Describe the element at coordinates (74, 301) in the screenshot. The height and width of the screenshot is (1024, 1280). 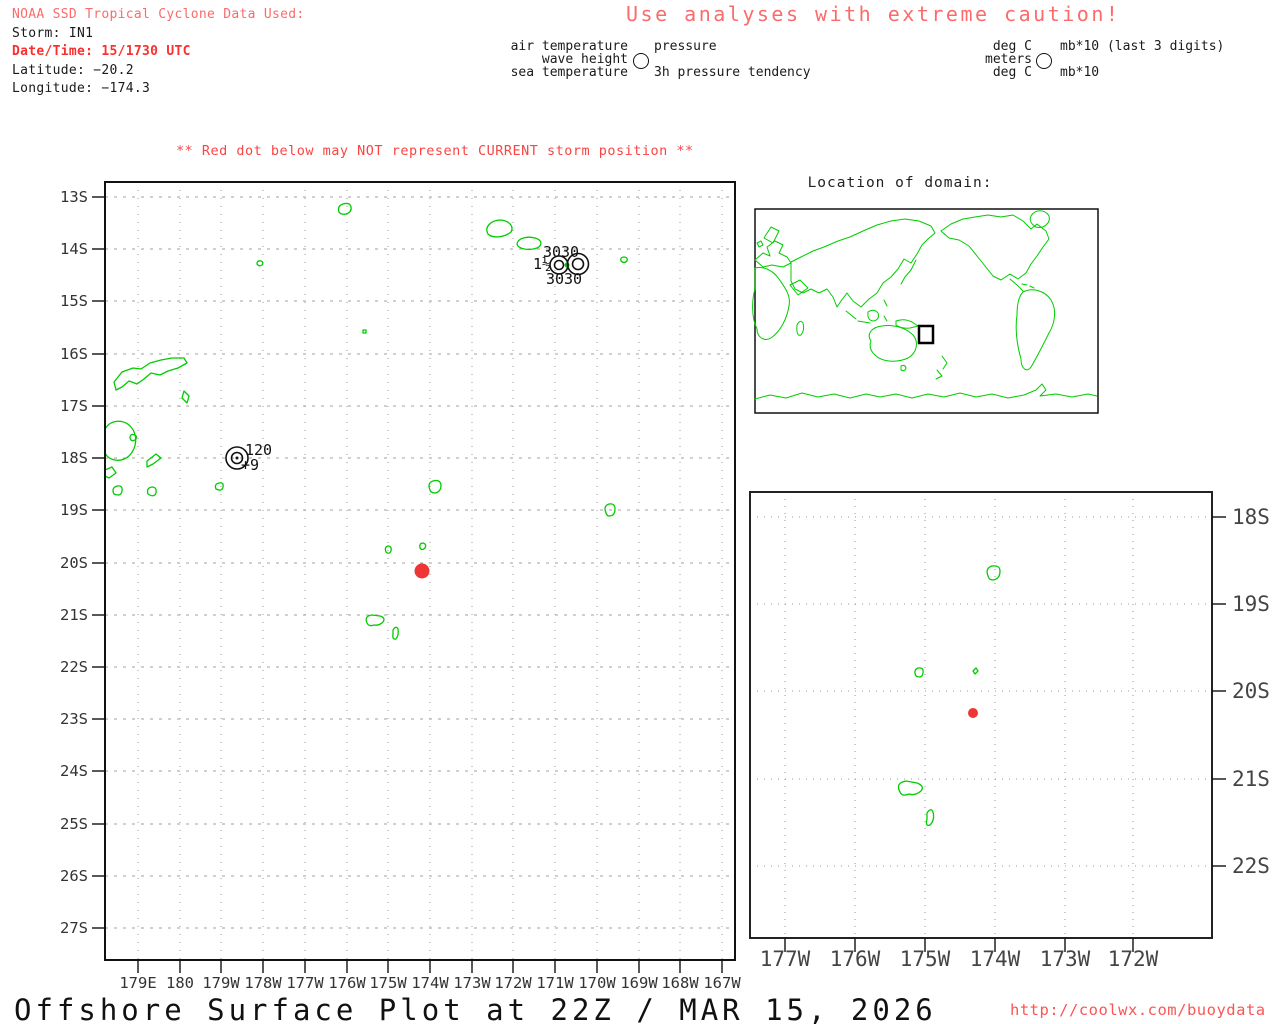
I see `lat-label: 15S` at that location.